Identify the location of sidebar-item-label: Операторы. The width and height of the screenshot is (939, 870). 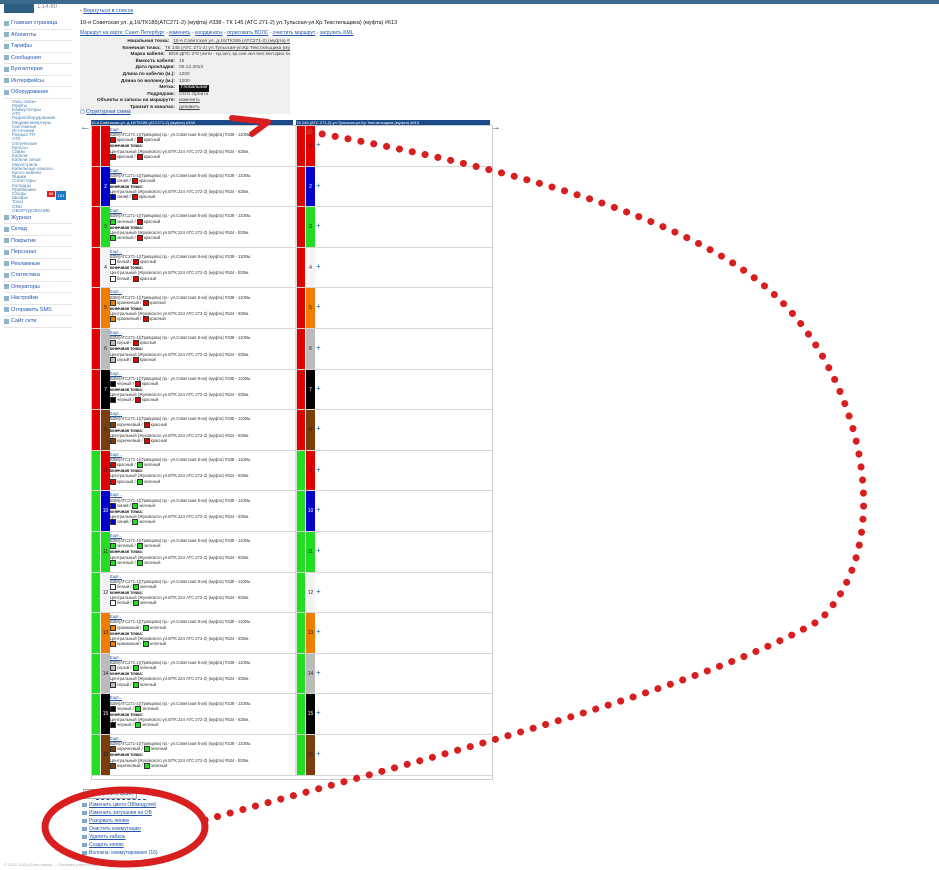
(25, 287).